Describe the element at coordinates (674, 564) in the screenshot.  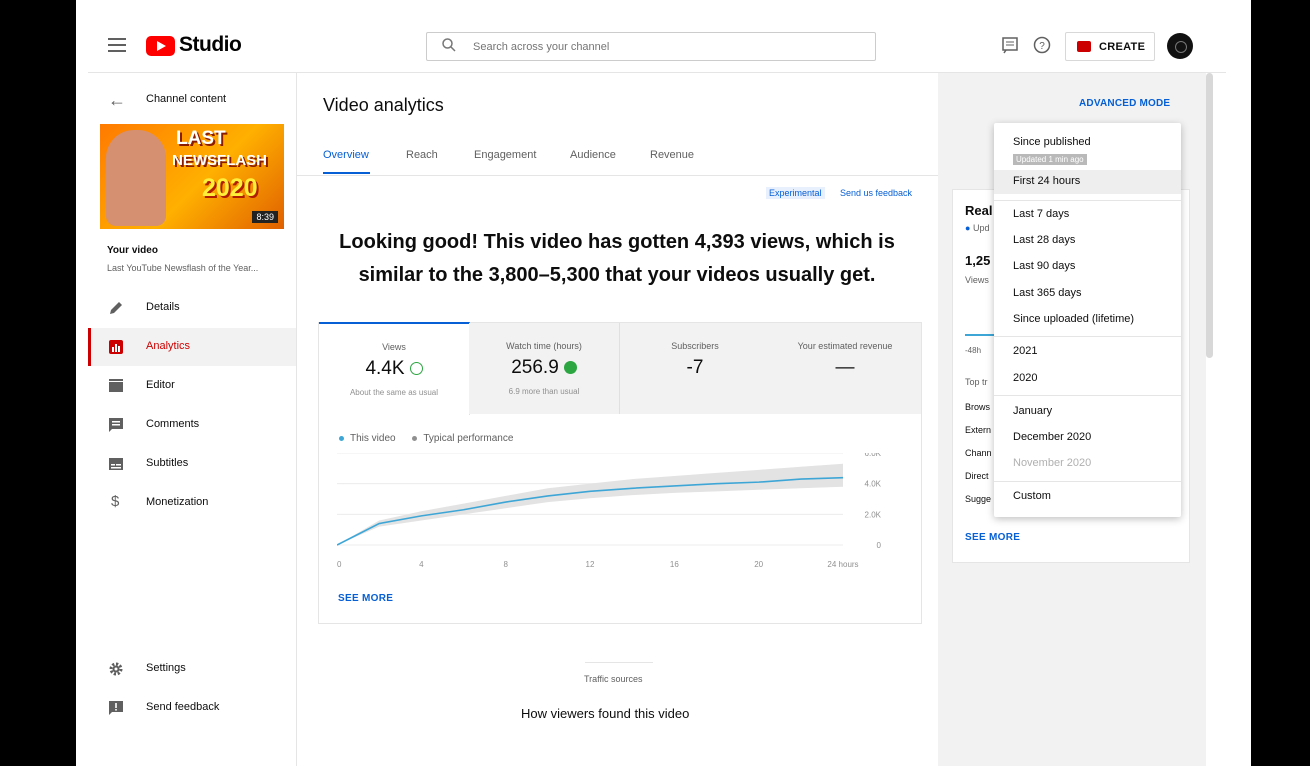
I see `x-tick-label: 16` at that location.